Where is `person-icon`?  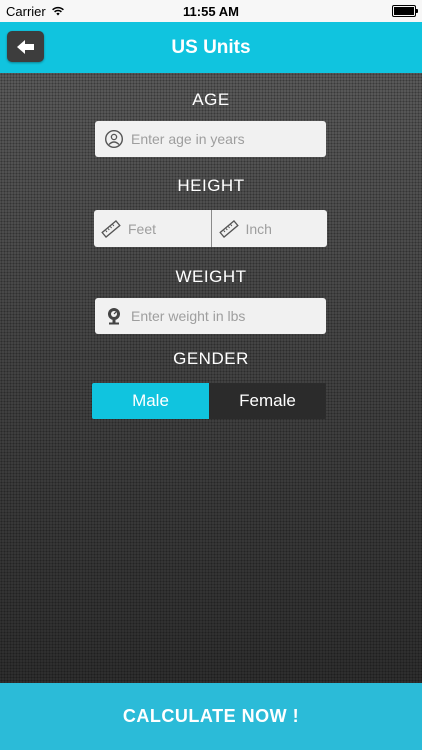 person-icon is located at coordinates (114, 139).